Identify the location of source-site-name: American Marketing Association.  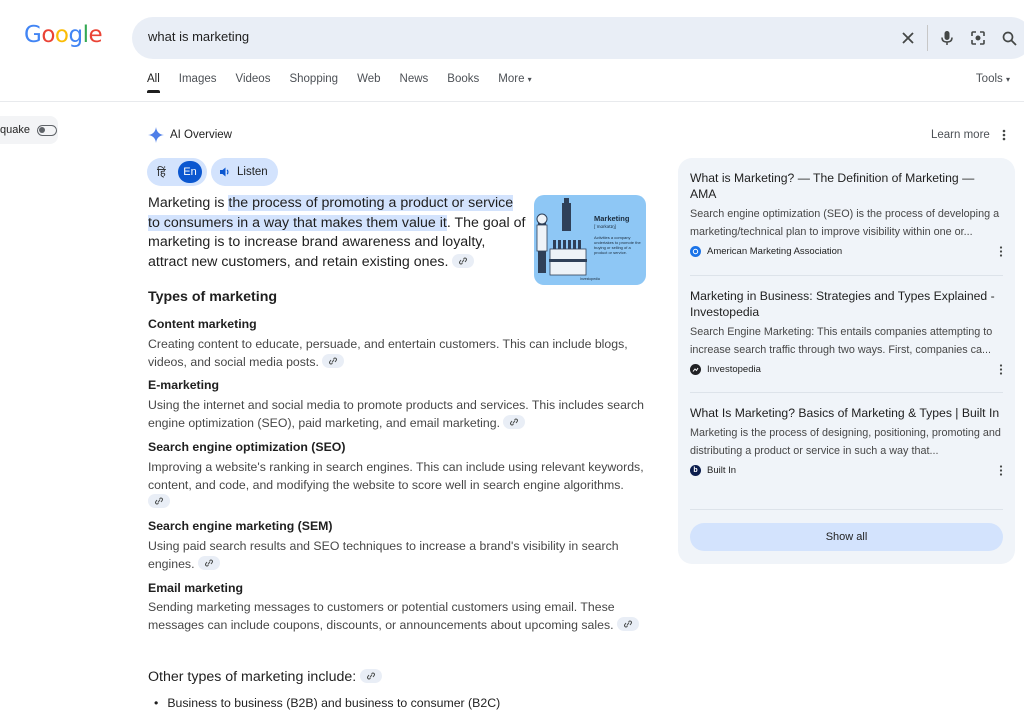
(775, 251).